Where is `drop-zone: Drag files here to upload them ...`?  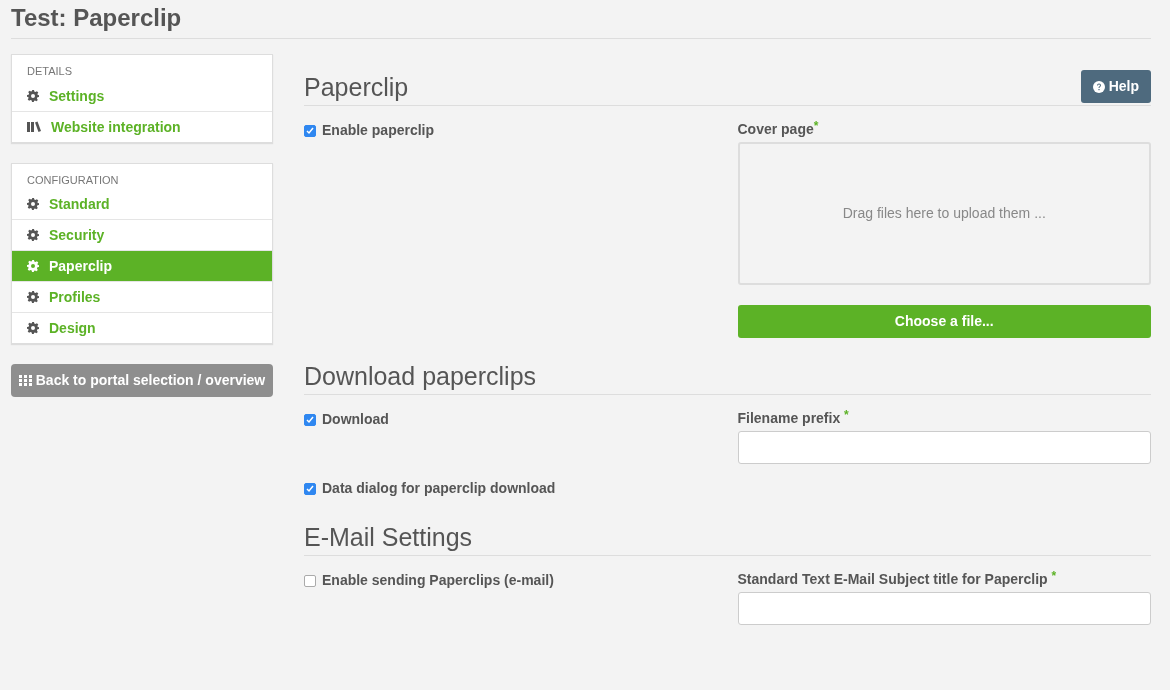
drop-zone: Drag files here to upload them ... is located at coordinates (944, 213).